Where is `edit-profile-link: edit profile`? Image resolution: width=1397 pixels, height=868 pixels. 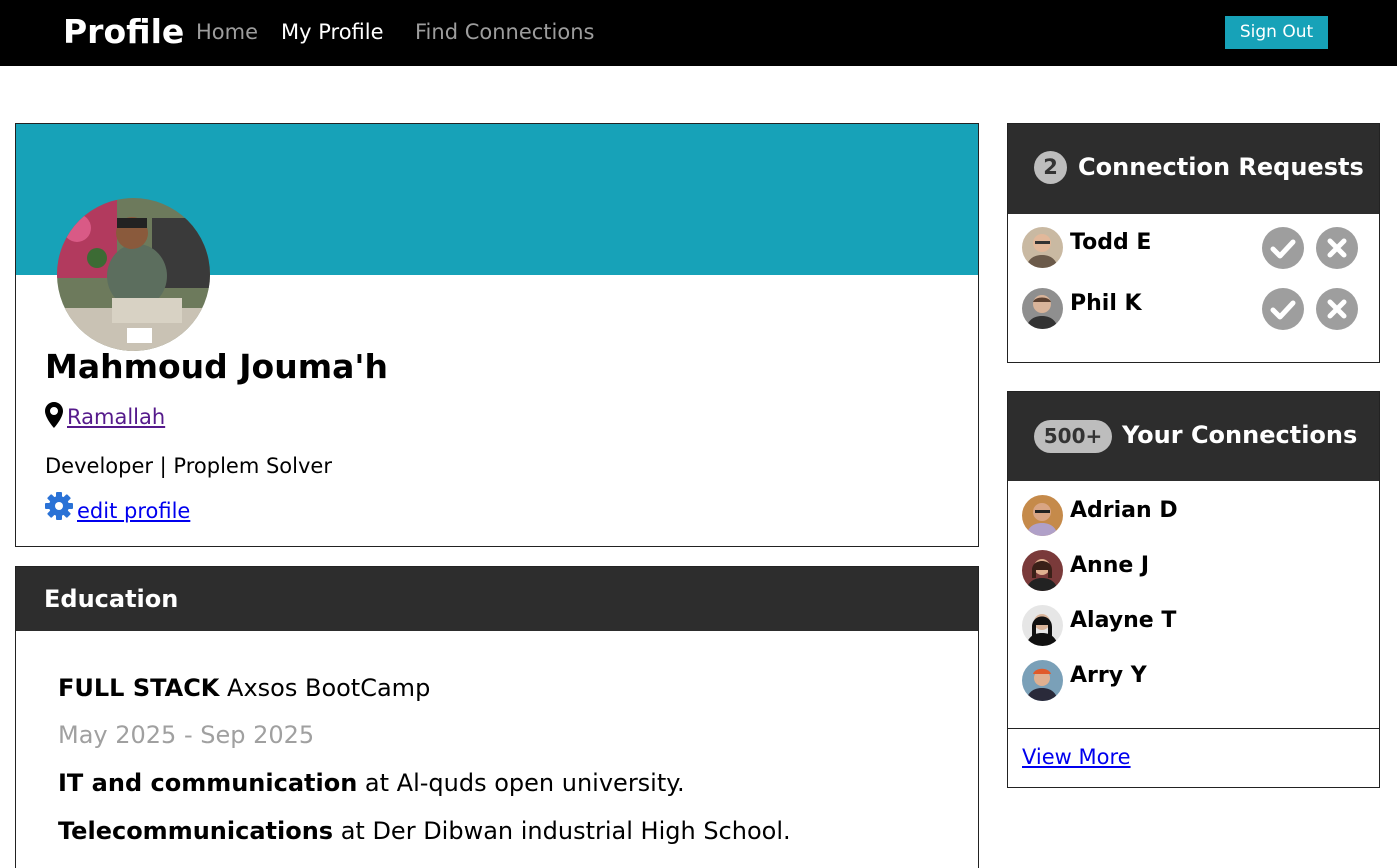 edit-profile-link: edit profile is located at coordinates (133, 511).